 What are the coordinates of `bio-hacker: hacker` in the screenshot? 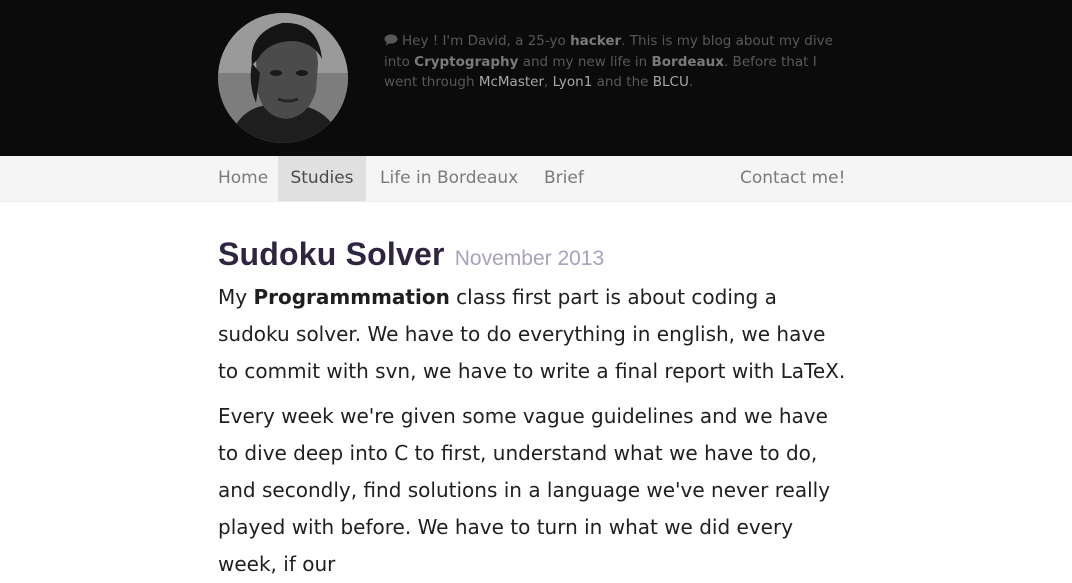 It's located at (596, 41).